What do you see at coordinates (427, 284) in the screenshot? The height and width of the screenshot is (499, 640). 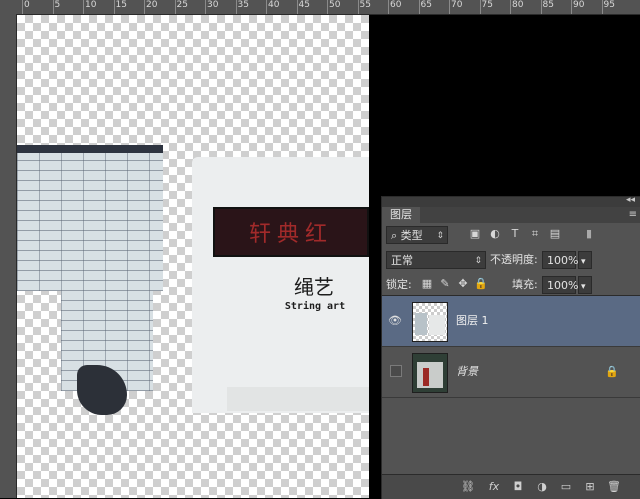 I see `lock-transparent-icon: ▦` at bounding box center [427, 284].